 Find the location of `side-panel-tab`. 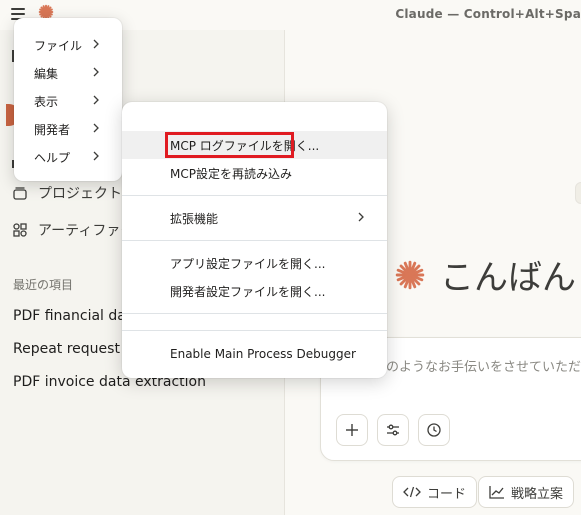

side-panel-tab is located at coordinates (578, 193).